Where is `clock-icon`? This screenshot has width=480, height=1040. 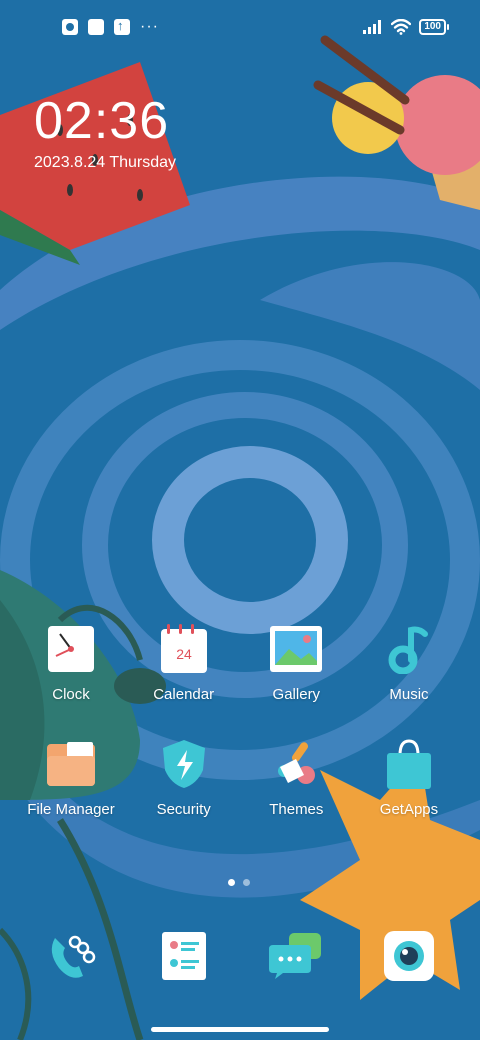
clock-icon is located at coordinates (71, 649).